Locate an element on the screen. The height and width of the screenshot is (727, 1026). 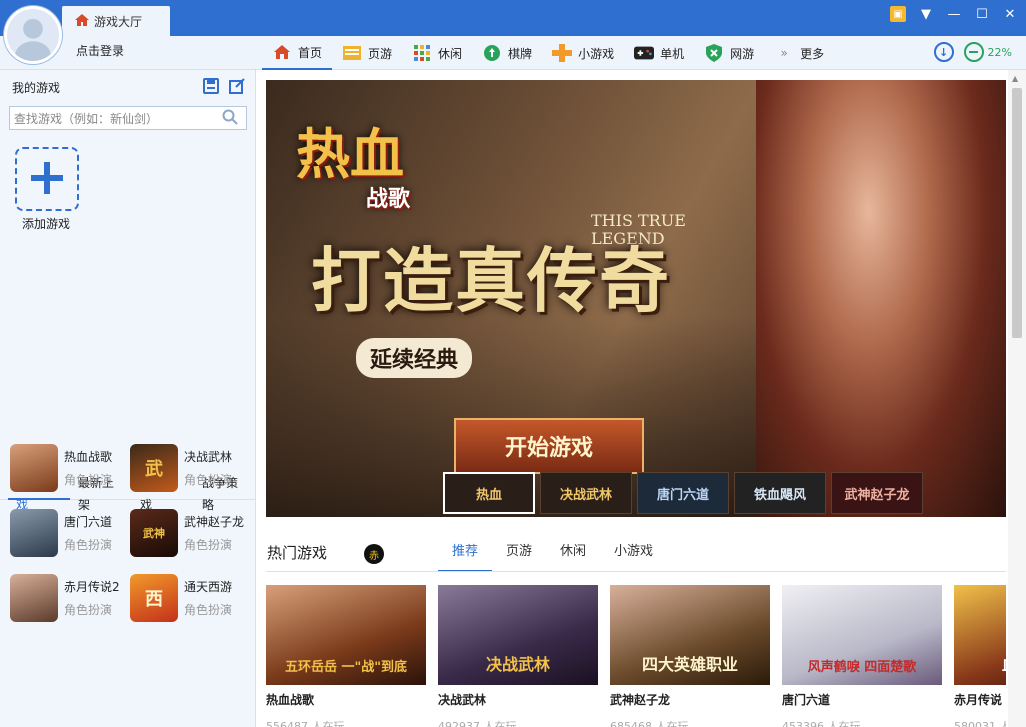
nav-right-tools: ↓ 22% is located at coordinates (972, 52).